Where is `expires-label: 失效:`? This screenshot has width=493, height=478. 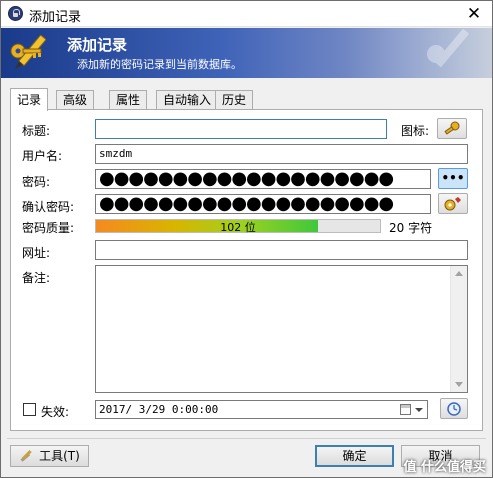
expires-label: 失效: is located at coordinates (55, 412).